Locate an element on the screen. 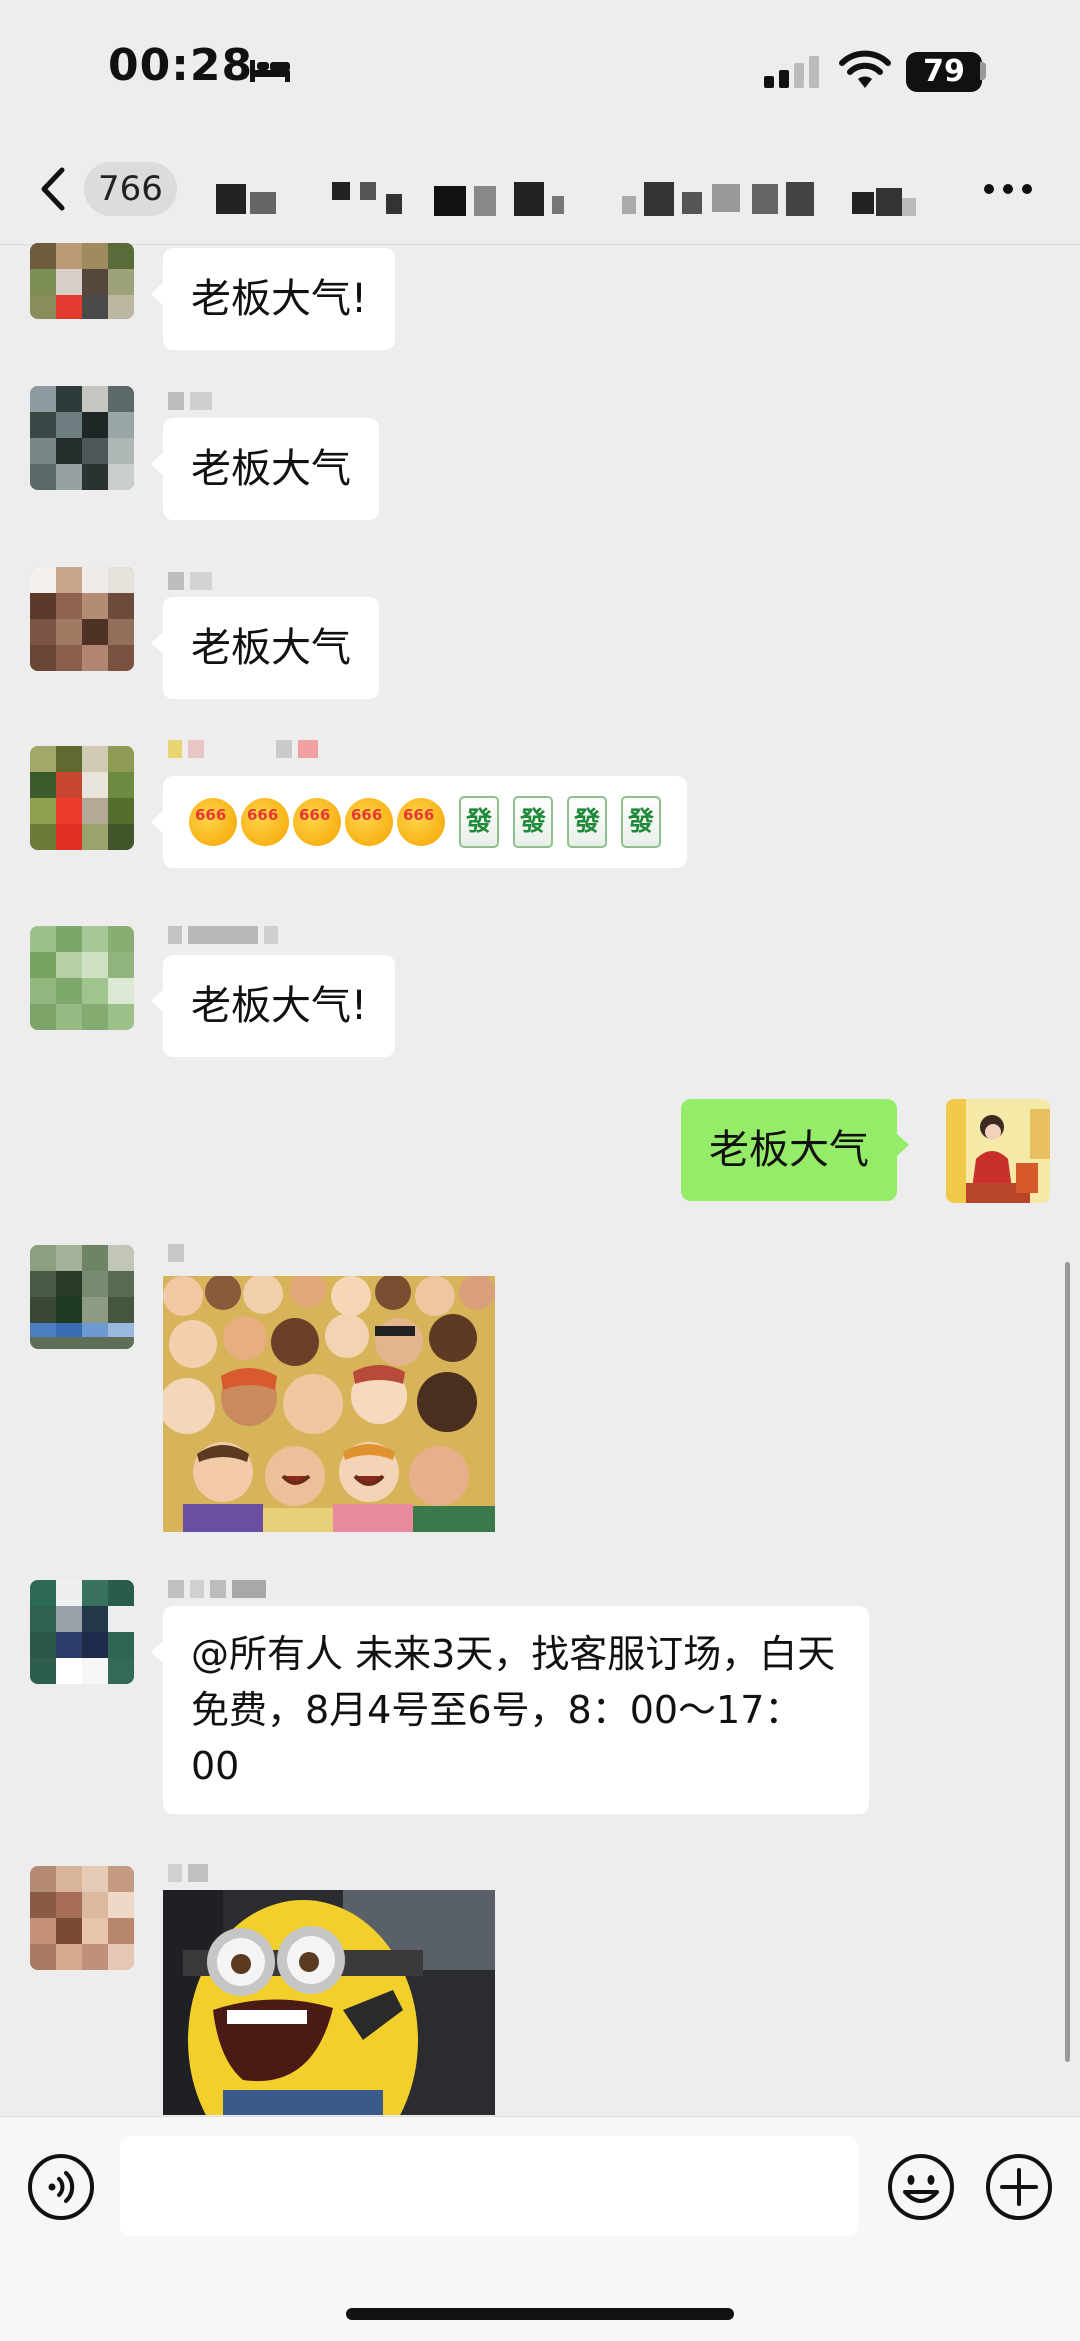 Image resolution: width=1080 pixels, height=2341 pixels. own-avatar-photo is located at coordinates (998, 1151).